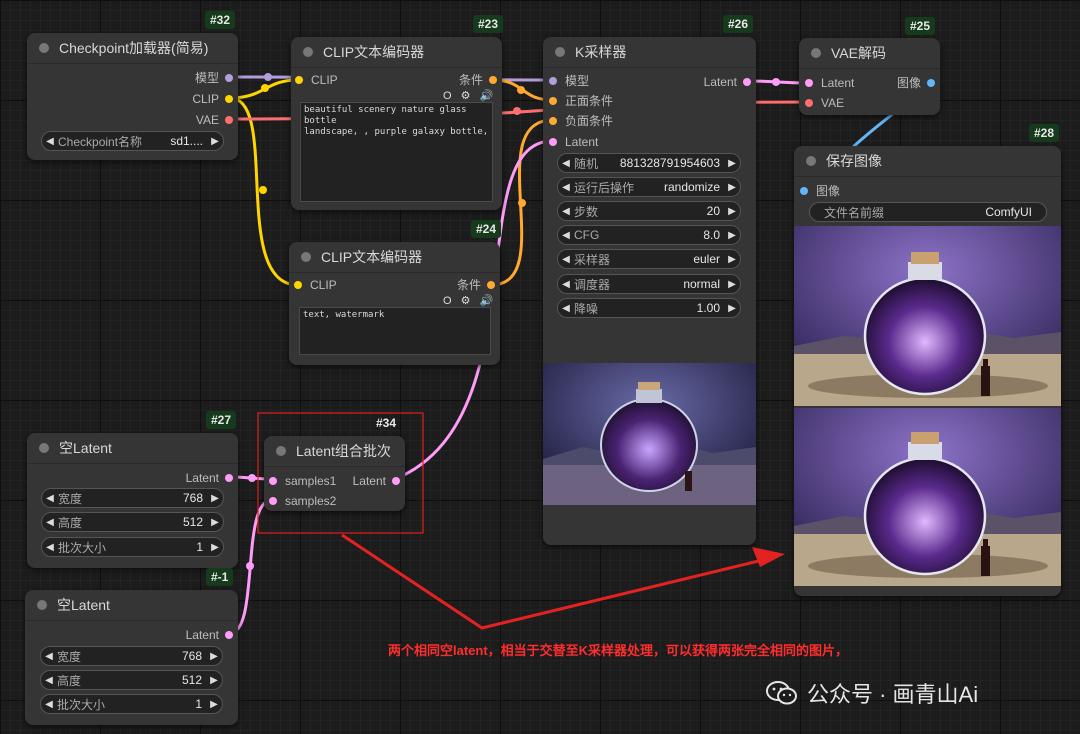  I want to click on node-title-bar: Checkpoint加载器(简易), so click(132, 48).